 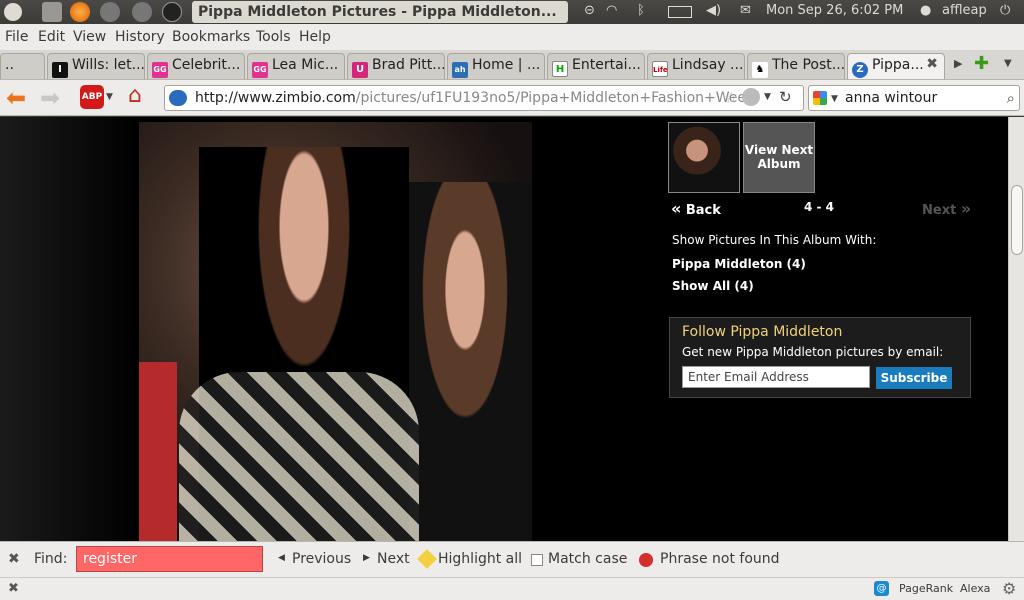 I want to click on battery-icon, so click(x=680, y=12).